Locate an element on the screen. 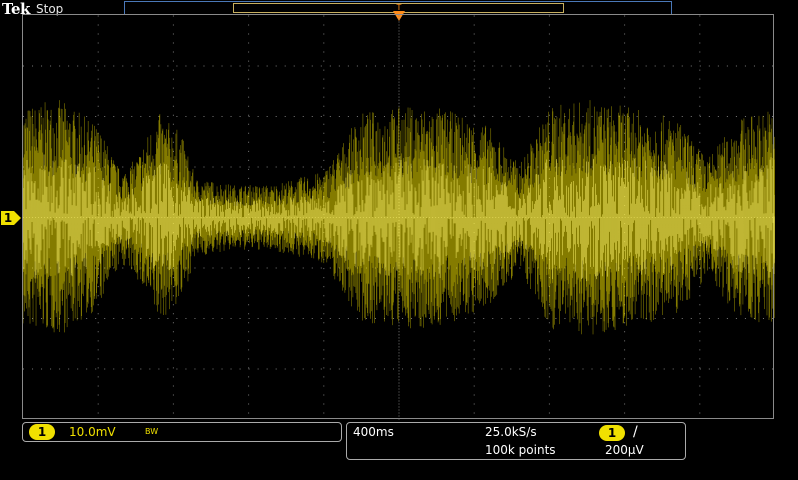 The image size is (798, 480). svg-text: 1 is located at coordinates (8, 218).